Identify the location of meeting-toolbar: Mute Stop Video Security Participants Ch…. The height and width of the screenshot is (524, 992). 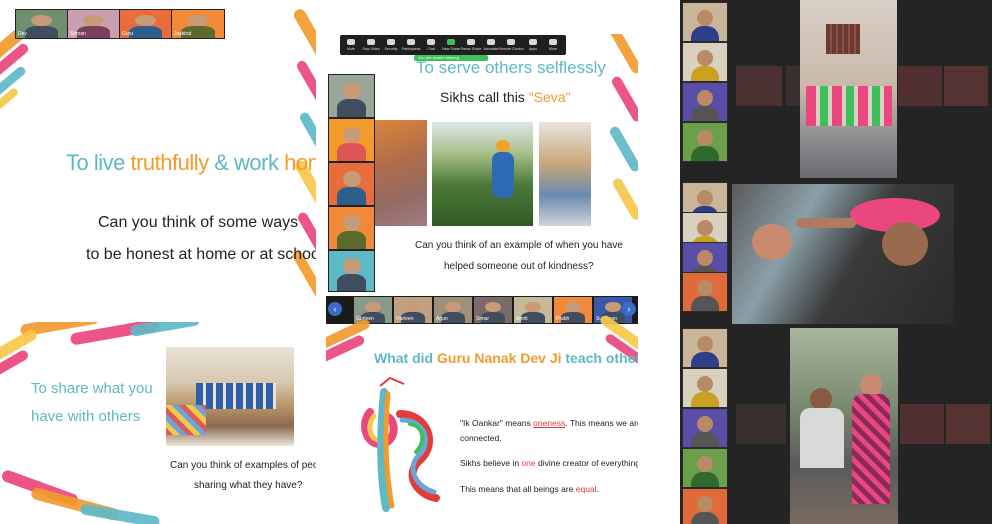
(453, 45).